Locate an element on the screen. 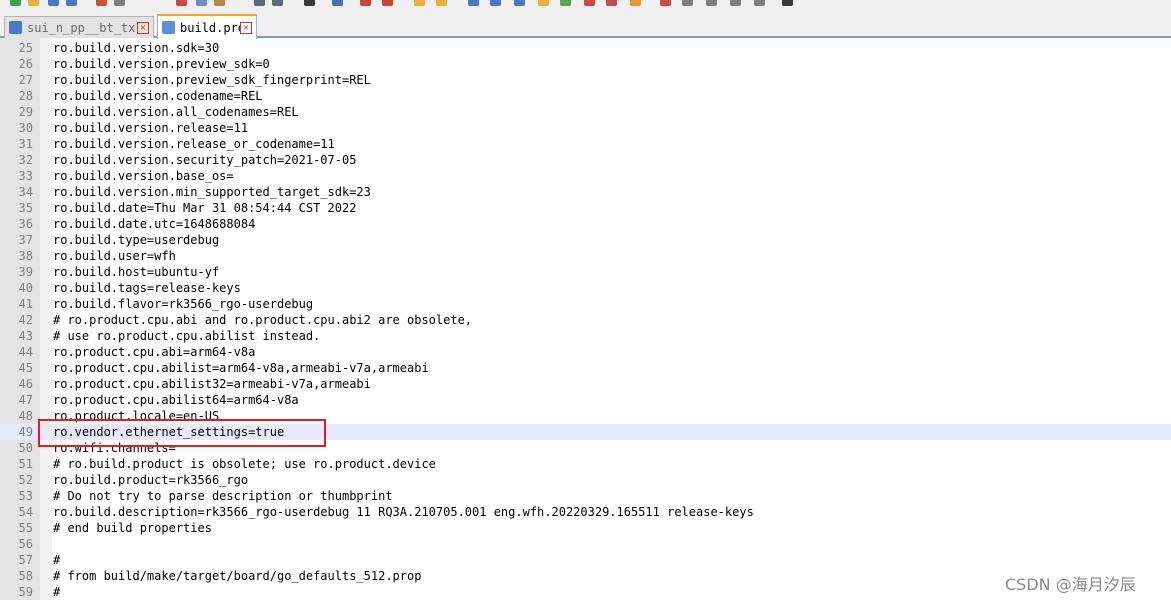  spell-check-icon is located at coordinates (787, 3).